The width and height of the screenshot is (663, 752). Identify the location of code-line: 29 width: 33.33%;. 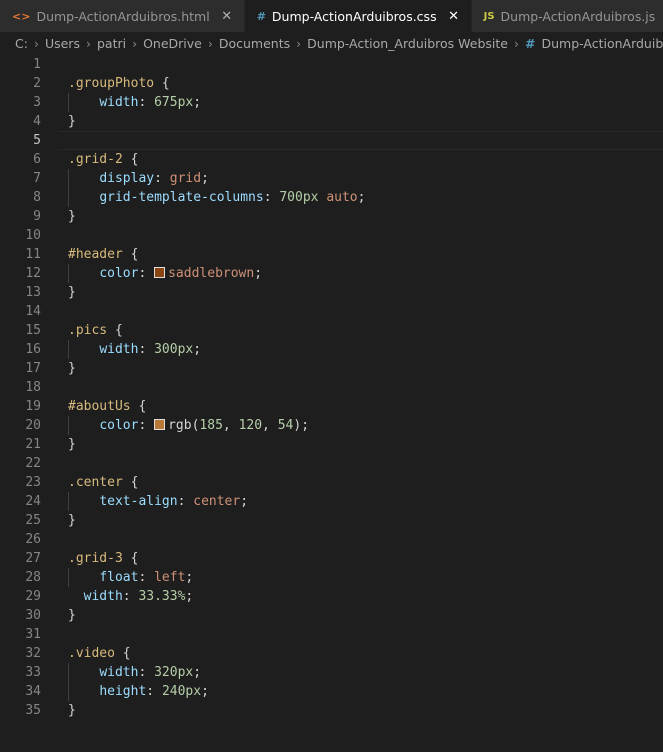
(331, 596).